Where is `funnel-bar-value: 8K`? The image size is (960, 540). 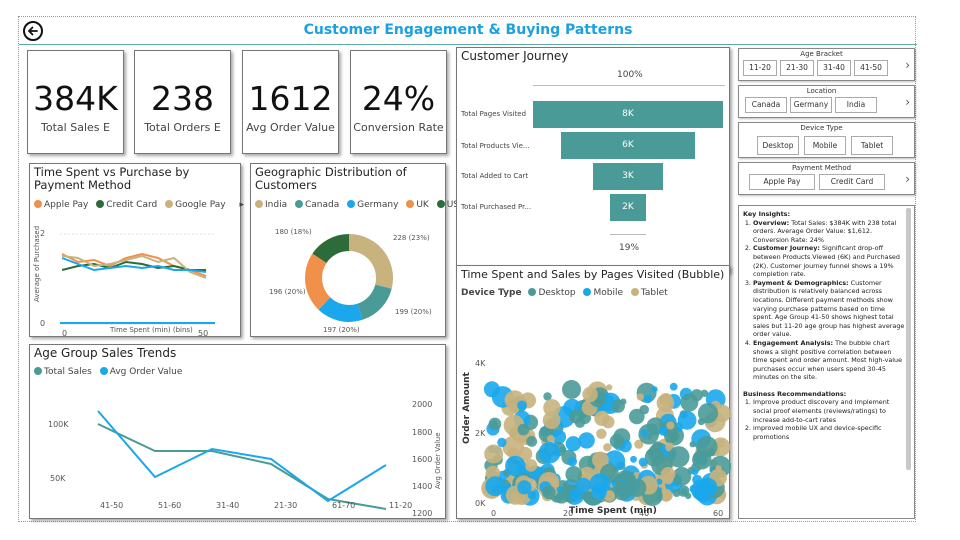
funnel-bar-value: 8K is located at coordinates (628, 114).